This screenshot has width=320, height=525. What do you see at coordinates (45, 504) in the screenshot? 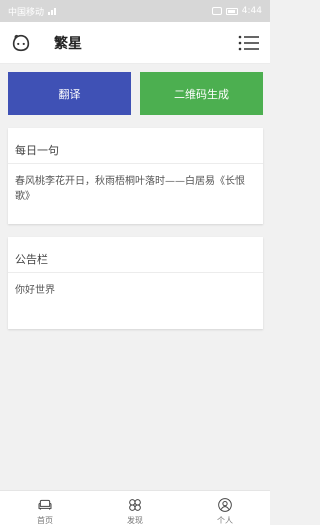
I see `sofa-icon` at bounding box center [45, 504].